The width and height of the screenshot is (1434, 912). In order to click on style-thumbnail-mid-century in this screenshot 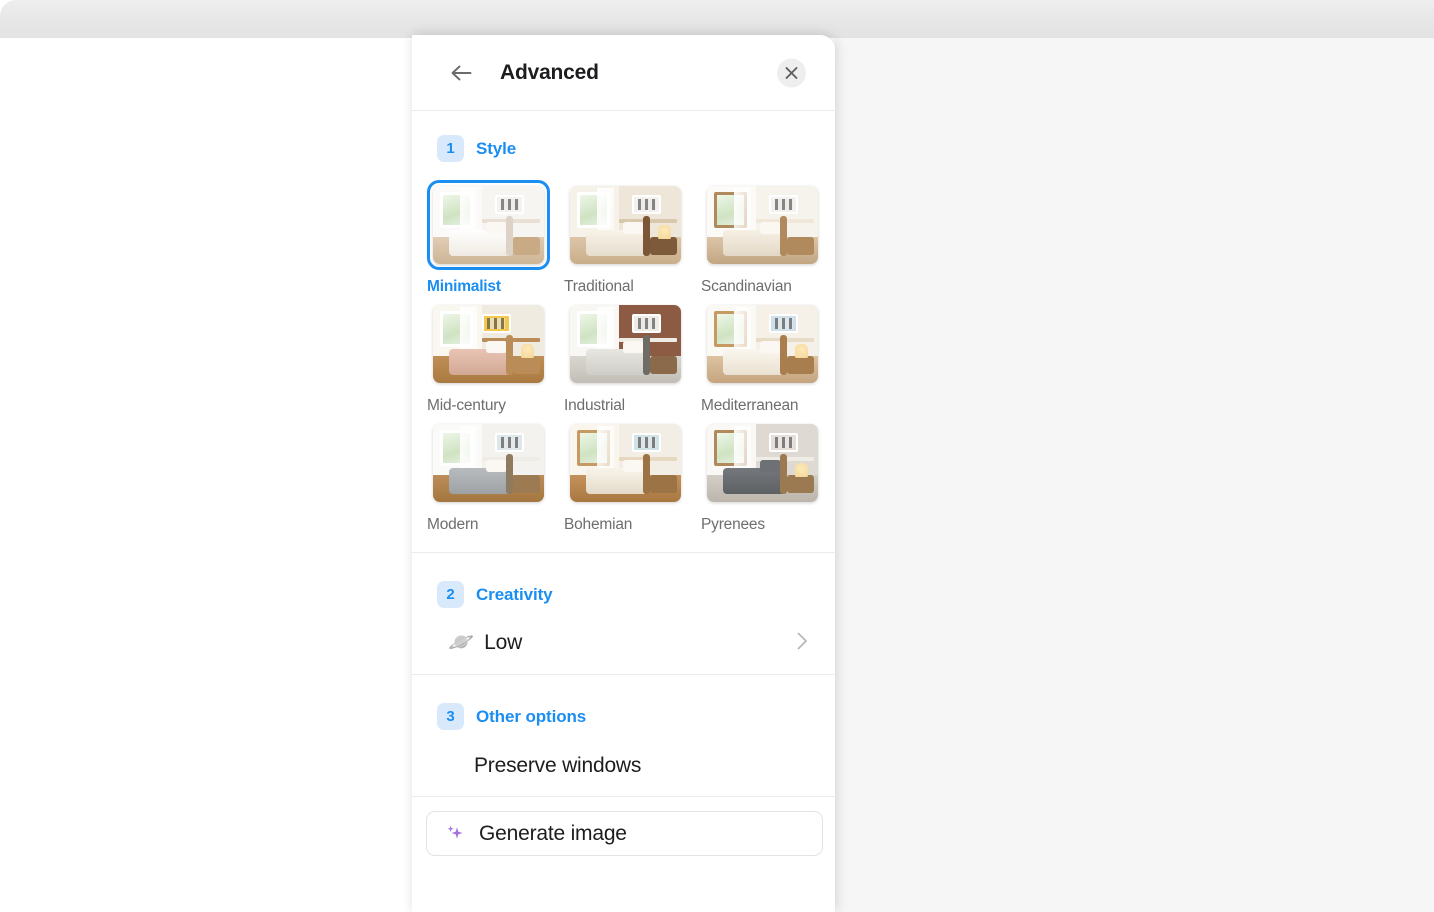, I will do `click(488, 344)`.